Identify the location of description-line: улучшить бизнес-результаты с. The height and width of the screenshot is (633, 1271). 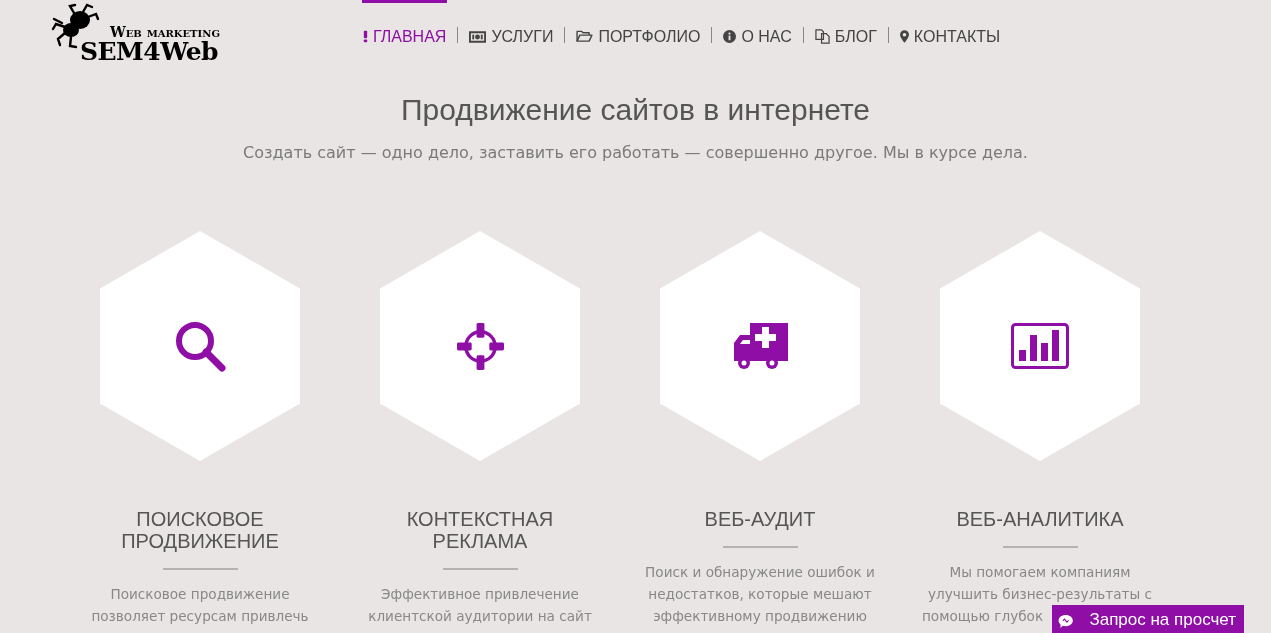
(1040, 594).